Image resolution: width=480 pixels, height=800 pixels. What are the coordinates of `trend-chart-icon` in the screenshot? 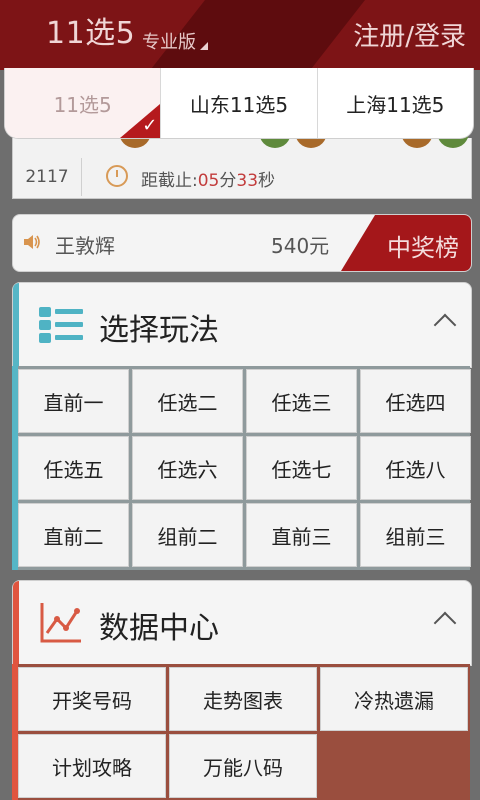 It's located at (60, 623).